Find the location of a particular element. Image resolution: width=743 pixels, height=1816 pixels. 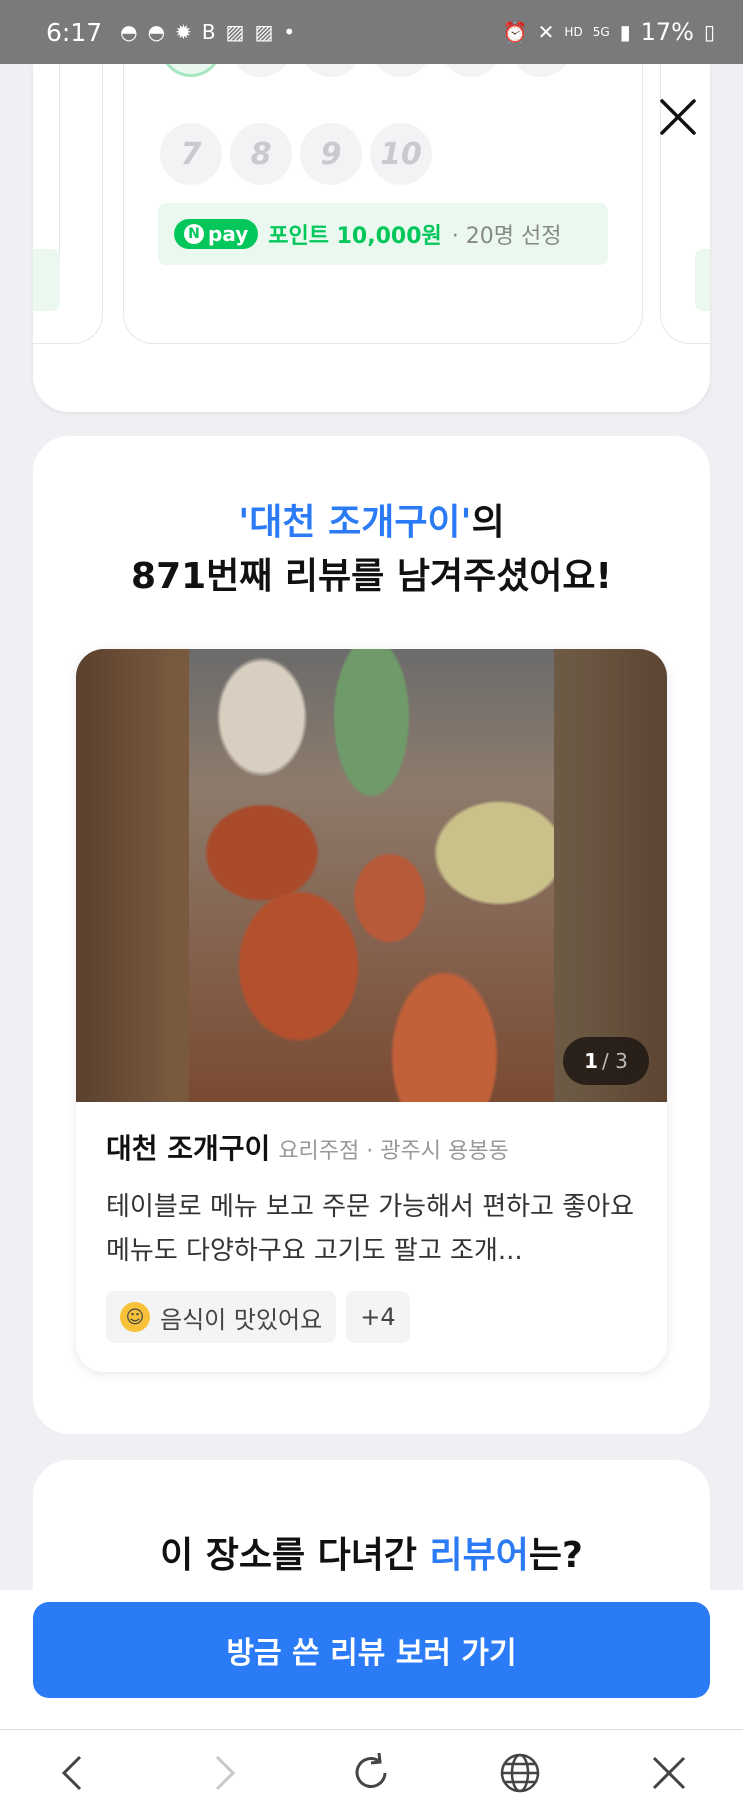

prev-card-reward-bar is located at coordinates (46, 280).